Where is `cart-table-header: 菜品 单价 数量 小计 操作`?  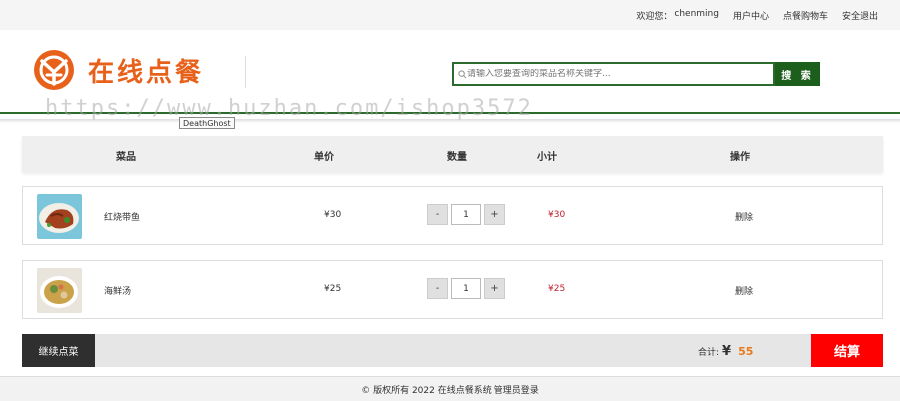
cart-table-header: 菜品 单价 数量 小计 操作 is located at coordinates (452, 154).